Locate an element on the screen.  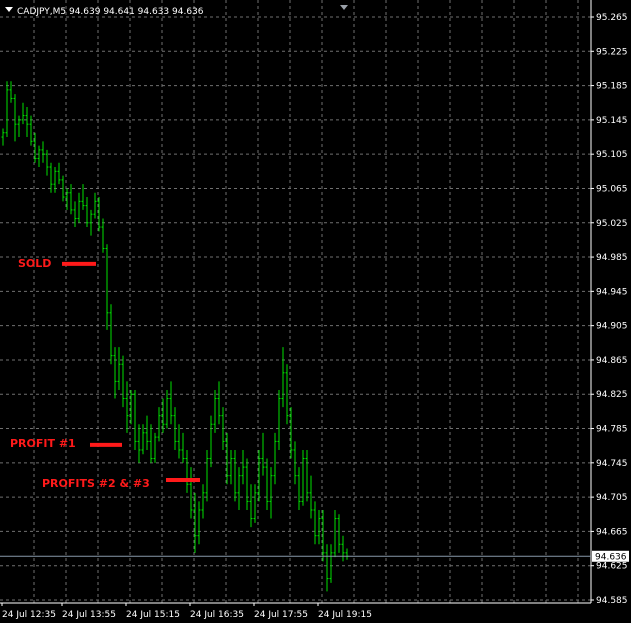
price-tick-label: 95.065 is located at coordinates (612, 189).